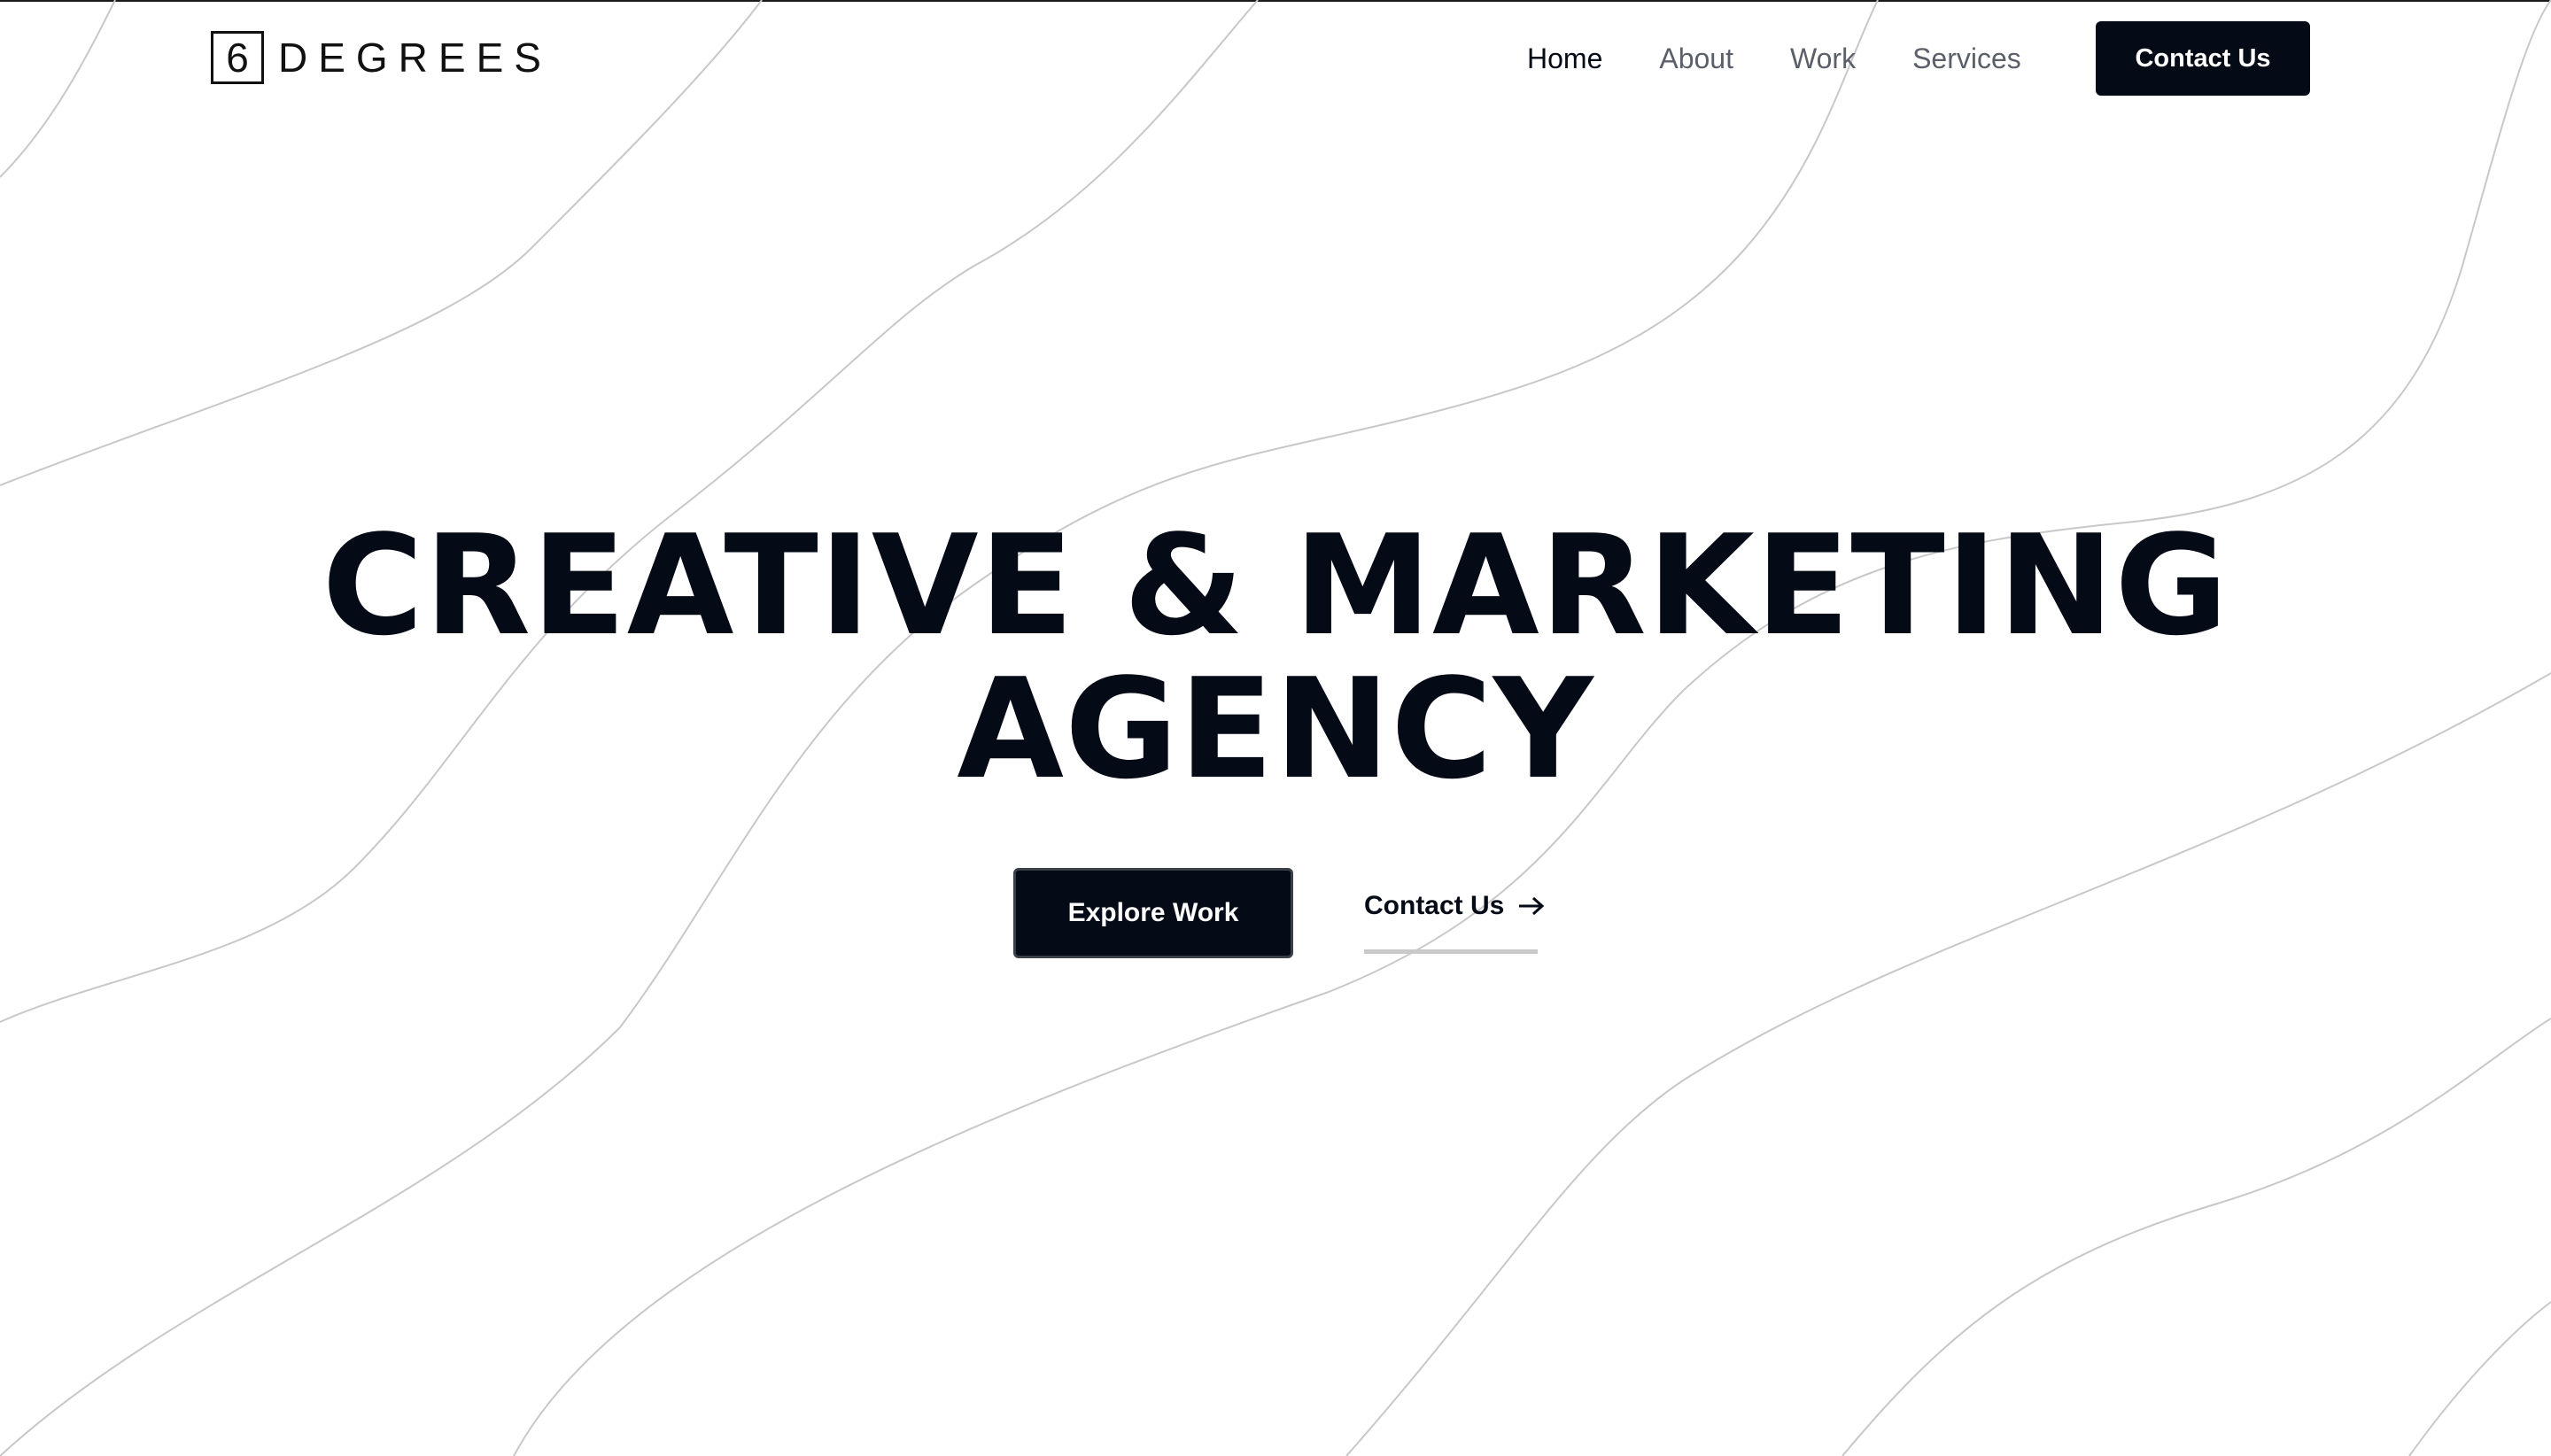 The width and height of the screenshot is (2551, 1456). I want to click on logo-mark: 6, so click(238, 58).